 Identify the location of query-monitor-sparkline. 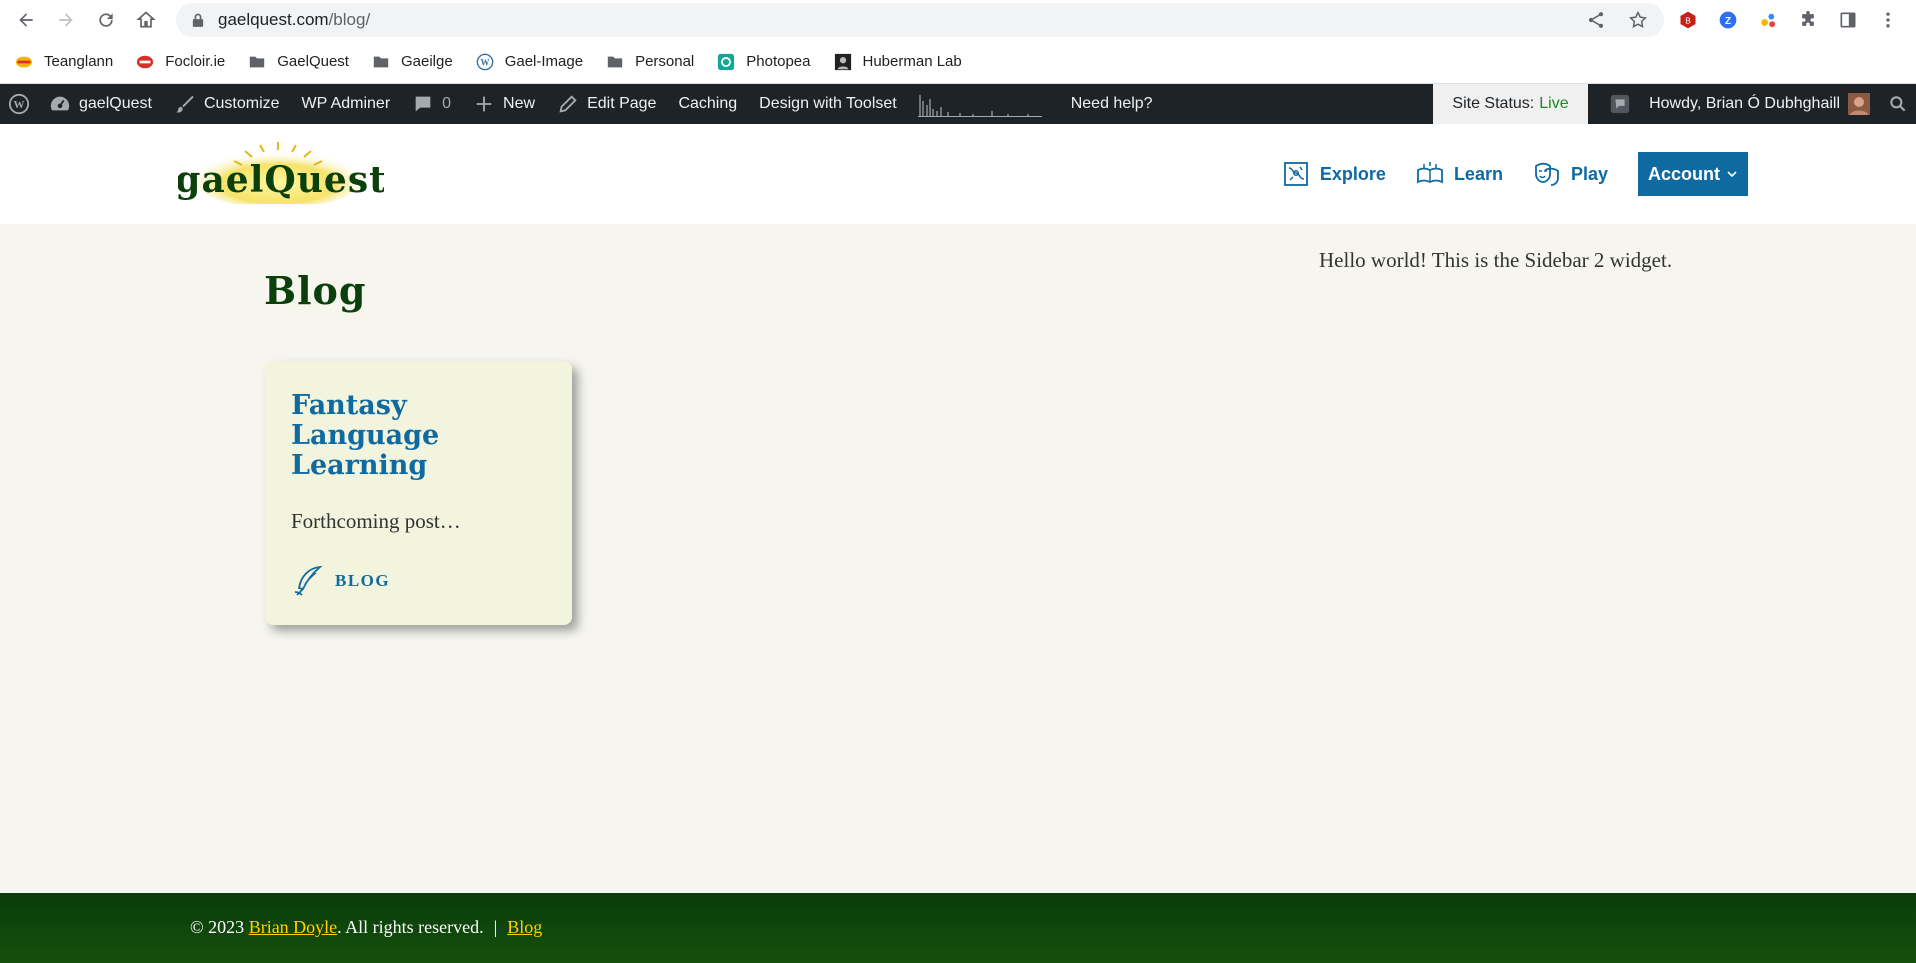
(979, 104).